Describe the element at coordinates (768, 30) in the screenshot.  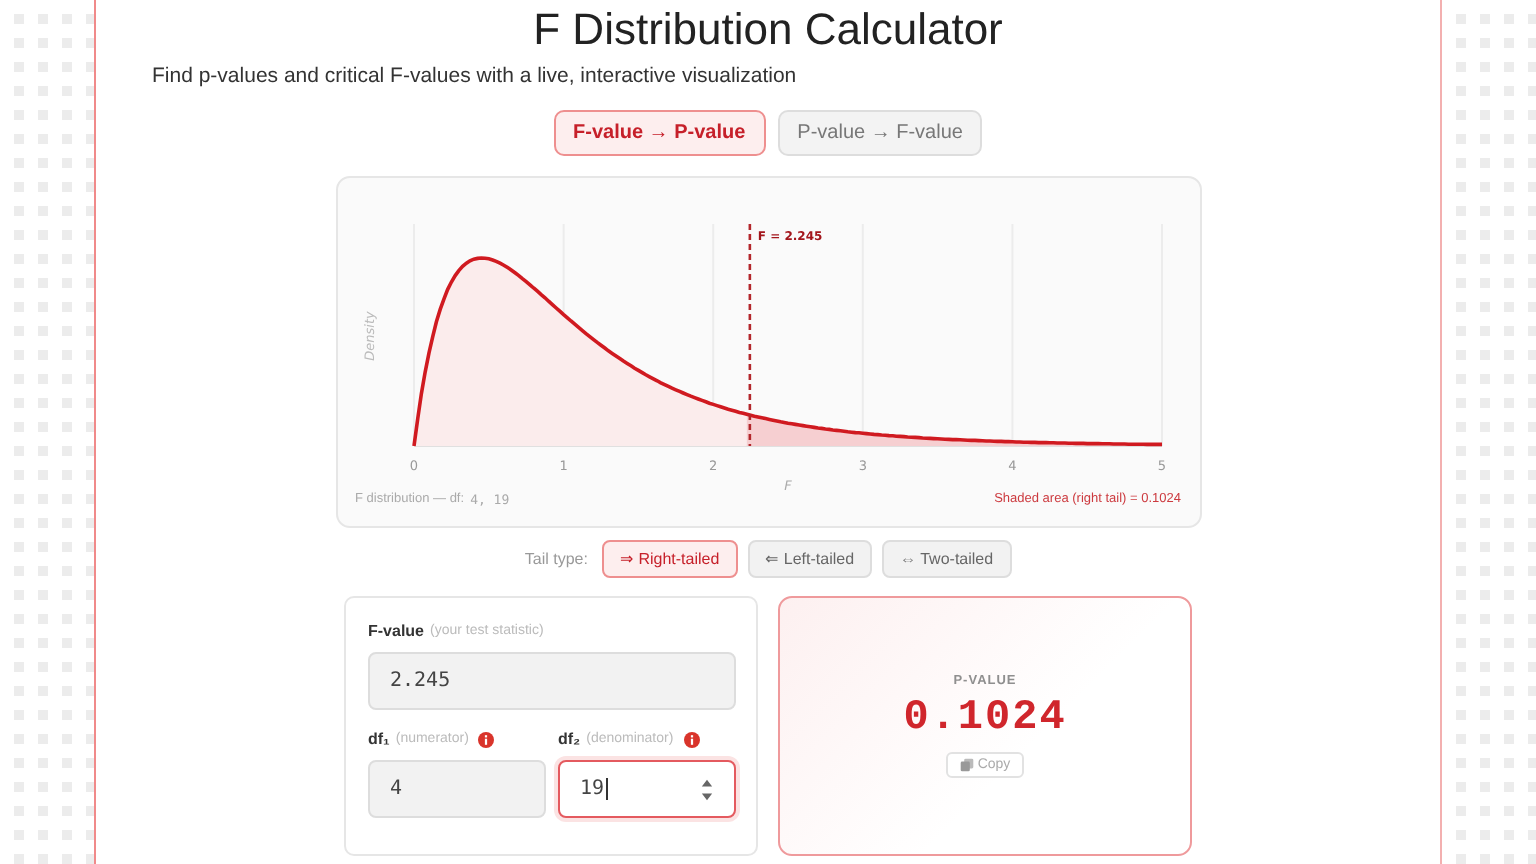
I see `page-title: F Distribution Calculator` at that location.